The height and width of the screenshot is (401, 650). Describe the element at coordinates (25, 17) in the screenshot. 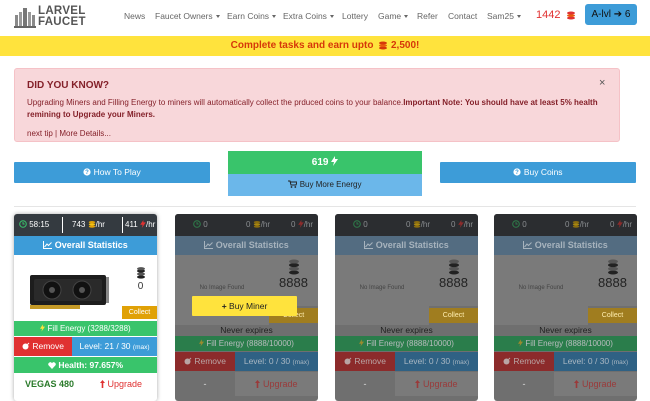

I see `logo-icon` at that location.